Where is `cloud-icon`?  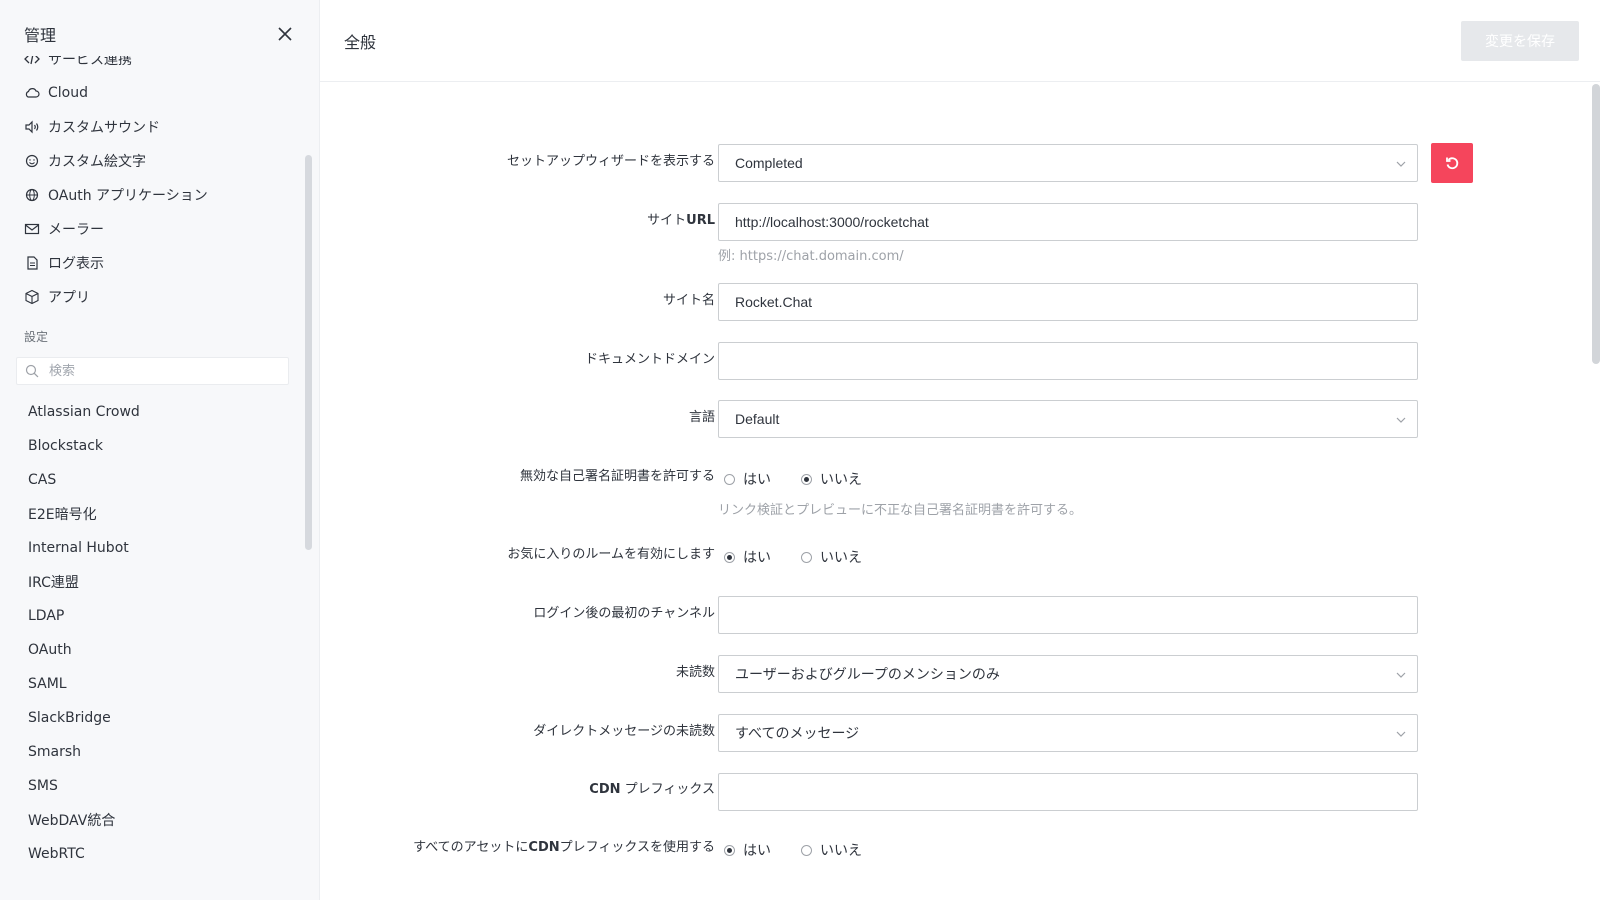 cloud-icon is located at coordinates (32, 93).